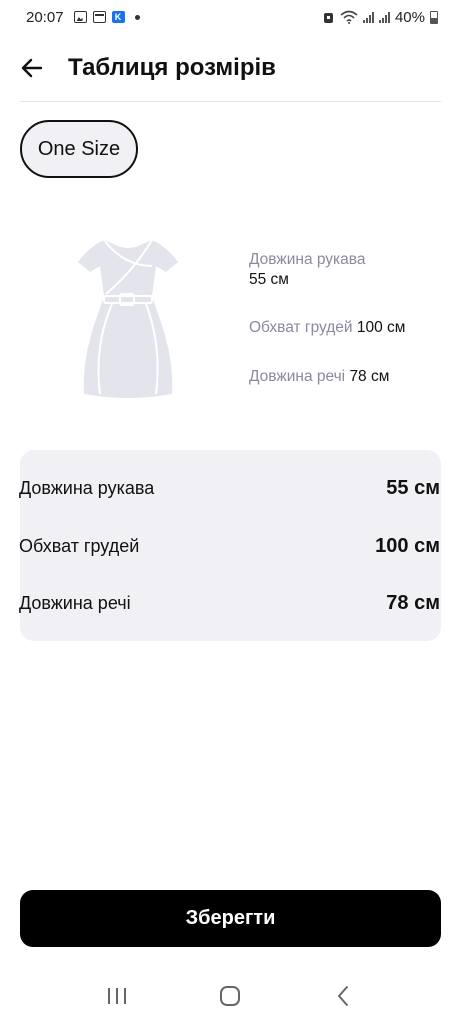  What do you see at coordinates (381, 327) in the screenshot?
I see `measure-chest-value: 100 см` at bounding box center [381, 327].